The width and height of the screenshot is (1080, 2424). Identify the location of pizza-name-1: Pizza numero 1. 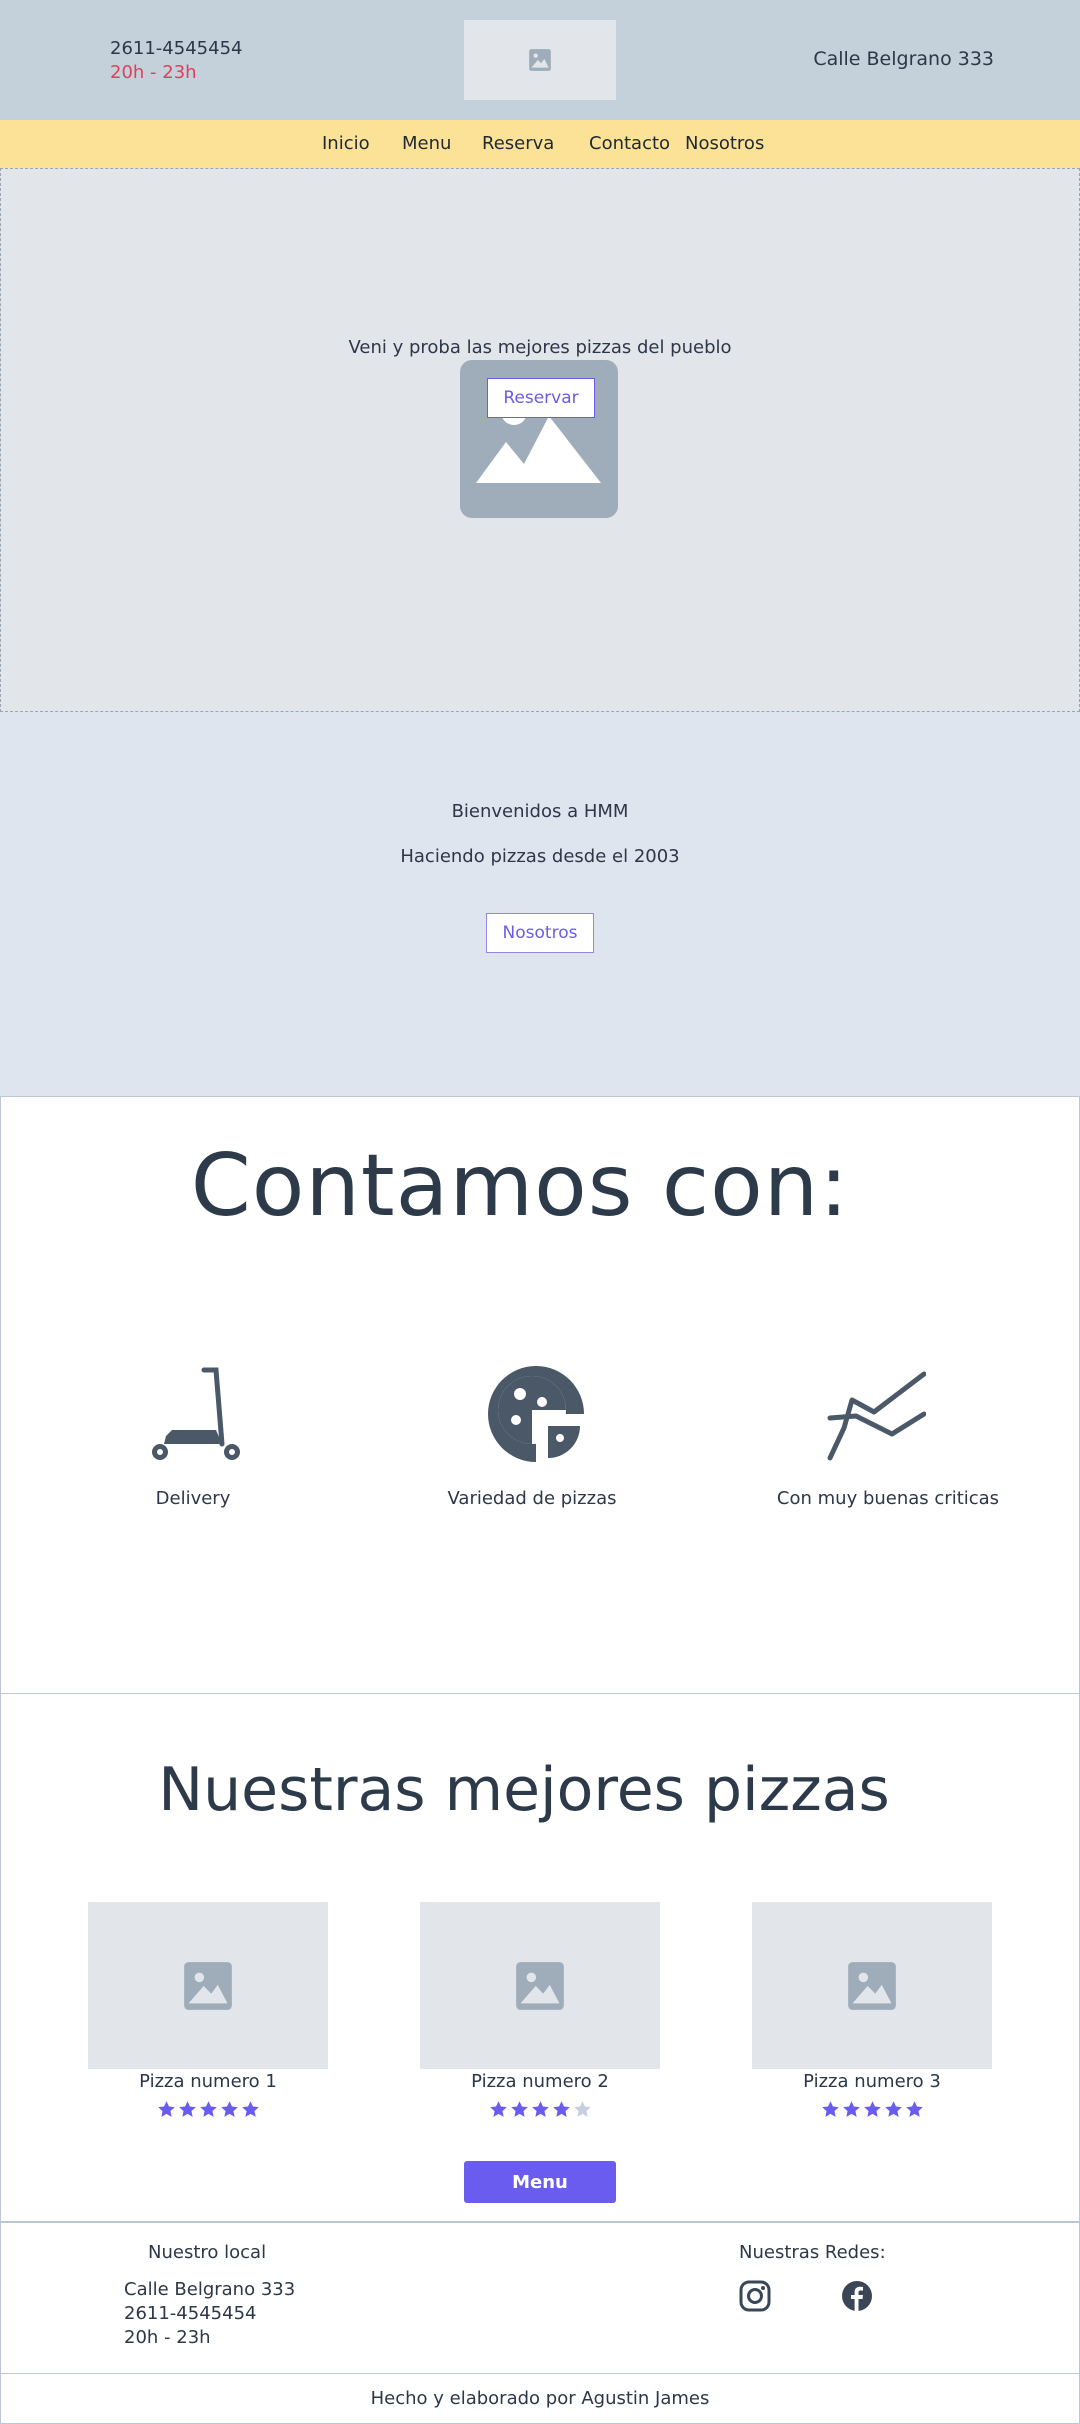
(208, 2081).